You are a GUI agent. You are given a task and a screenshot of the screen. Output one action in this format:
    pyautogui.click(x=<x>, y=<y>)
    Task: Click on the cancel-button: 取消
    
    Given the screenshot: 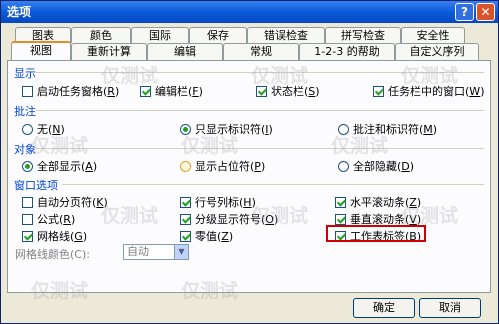 What is the action you would take?
    pyautogui.click(x=450, y=308)
    